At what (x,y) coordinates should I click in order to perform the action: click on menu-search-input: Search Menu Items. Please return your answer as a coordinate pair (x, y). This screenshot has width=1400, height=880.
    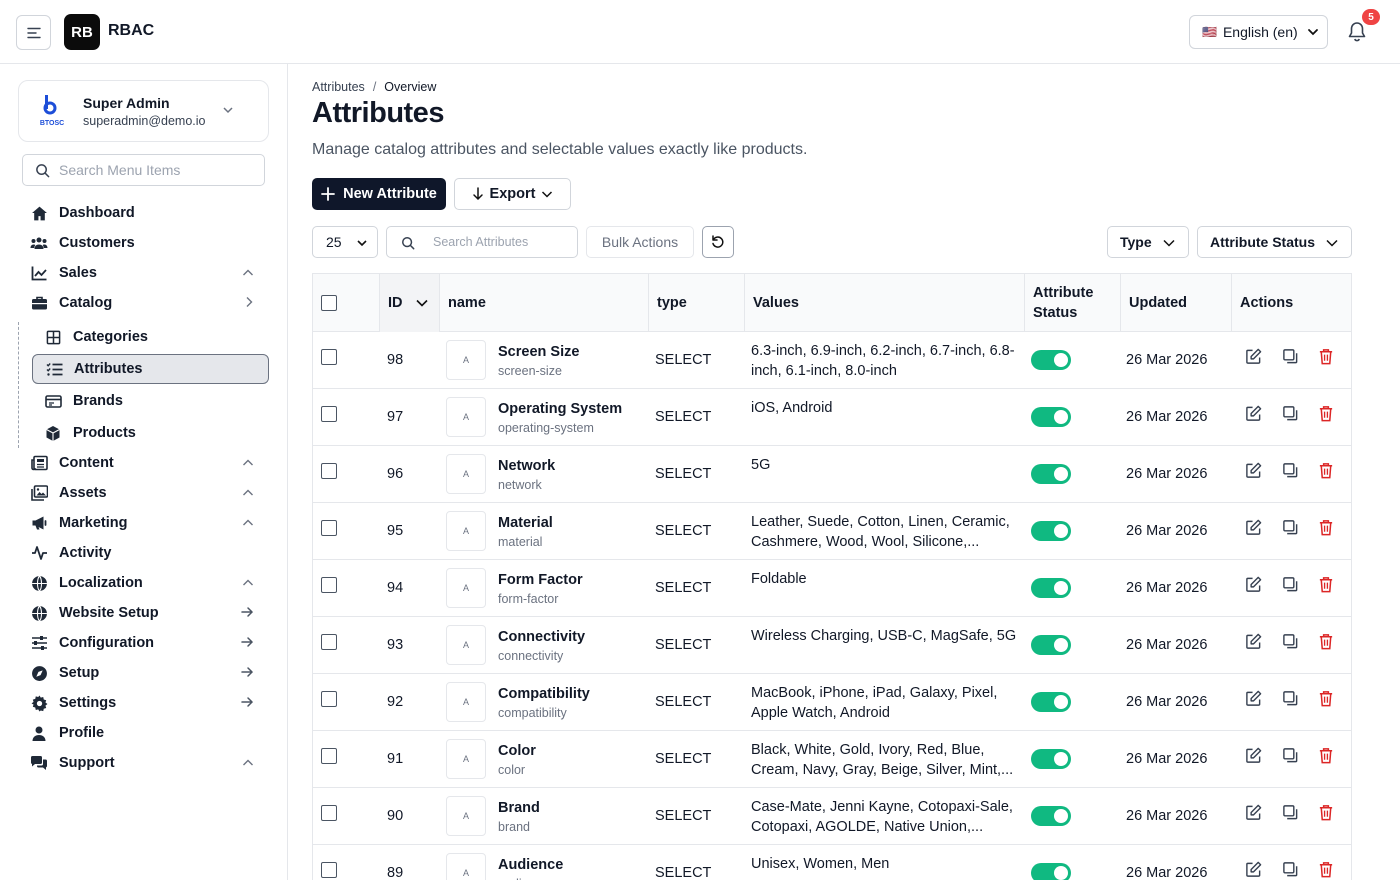
    Looking at the image, I should click on (143, 170).